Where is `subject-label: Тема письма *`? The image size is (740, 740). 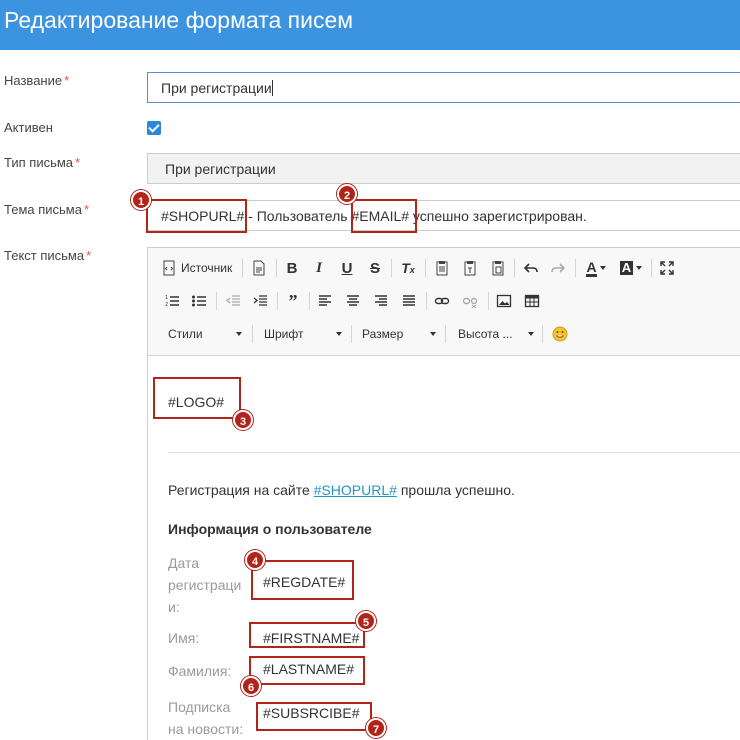 subject-label: Тема письма * is located at coordinates (46, 209).